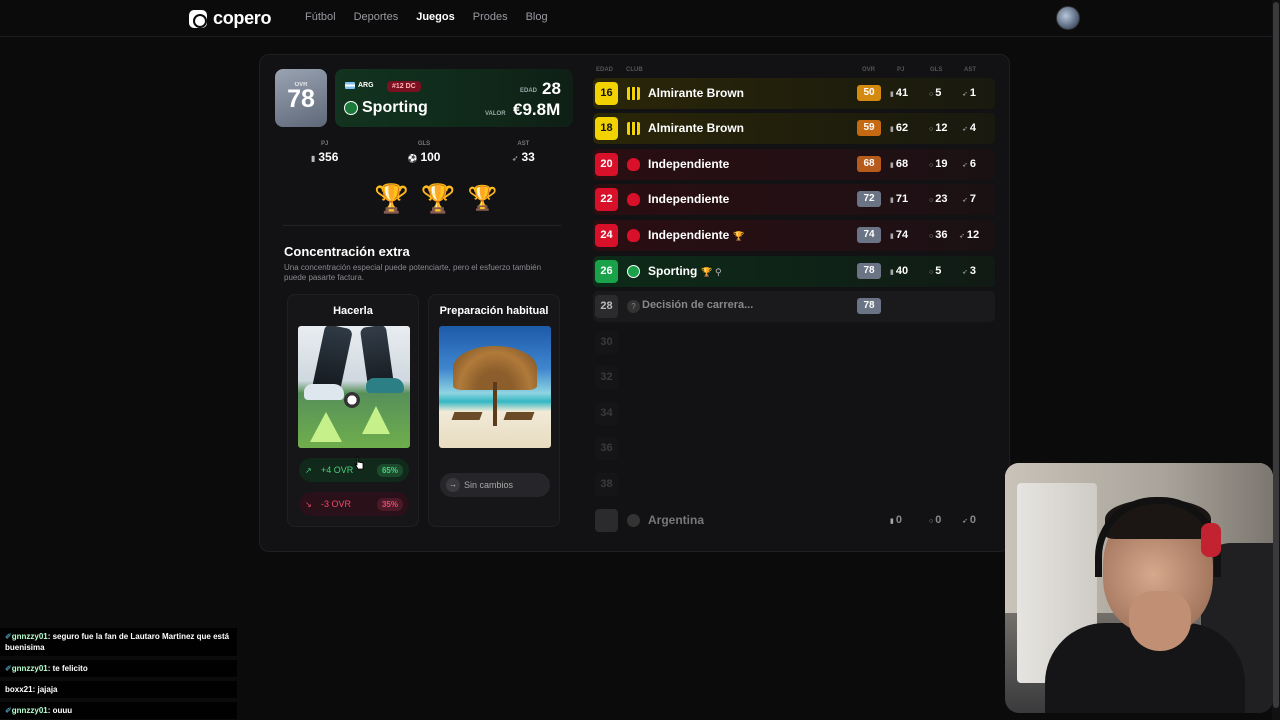 The width and height of the screenshot is (1280, 720). I want to click on row-club: Sporting 🏆 ⚲, so click(685, 271).